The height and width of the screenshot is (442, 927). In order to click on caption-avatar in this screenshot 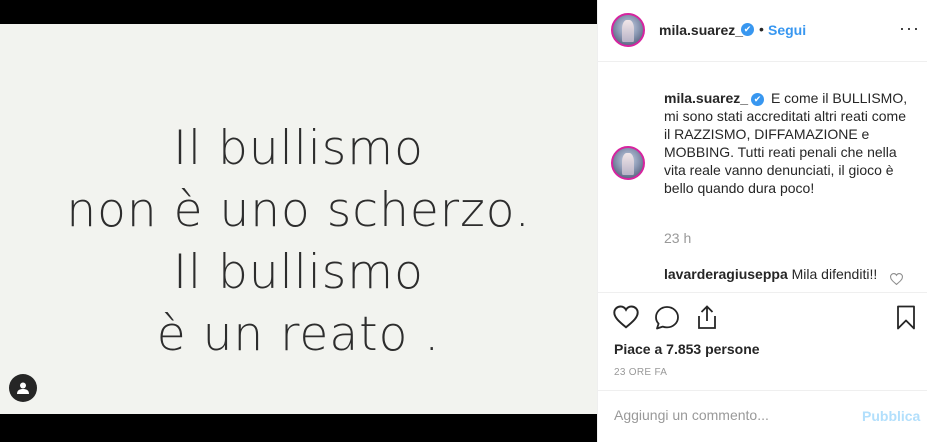, I will do `click(628, 163)`.